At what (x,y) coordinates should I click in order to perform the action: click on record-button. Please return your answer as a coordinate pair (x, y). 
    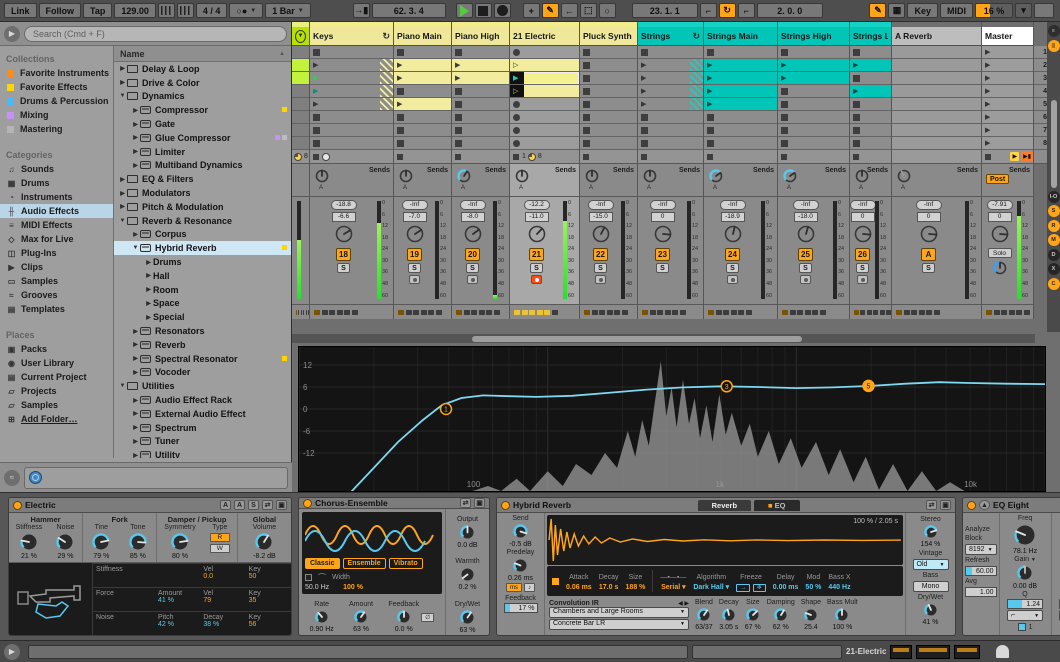
    Looking at the image, I should click on (502, 10).